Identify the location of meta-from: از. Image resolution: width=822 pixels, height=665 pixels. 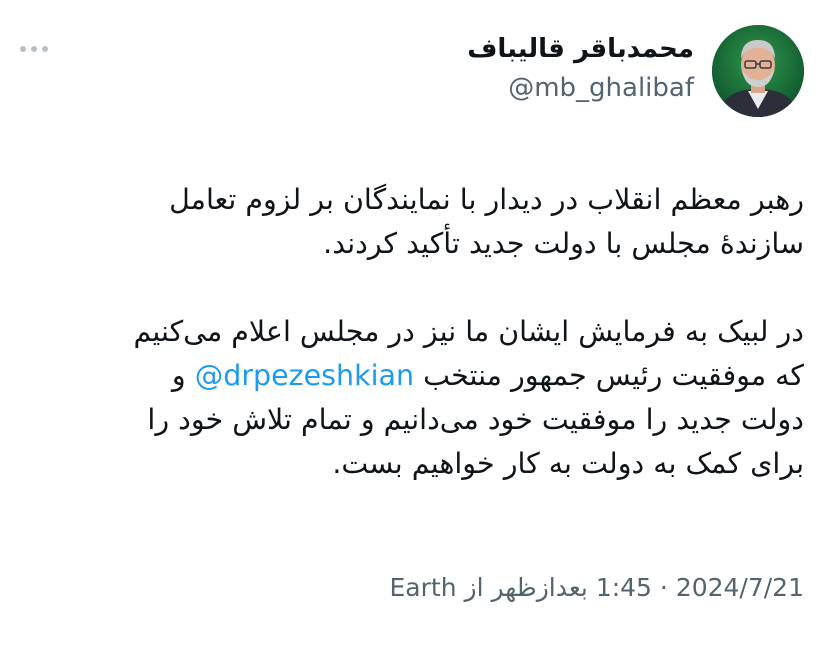
(474, 587).